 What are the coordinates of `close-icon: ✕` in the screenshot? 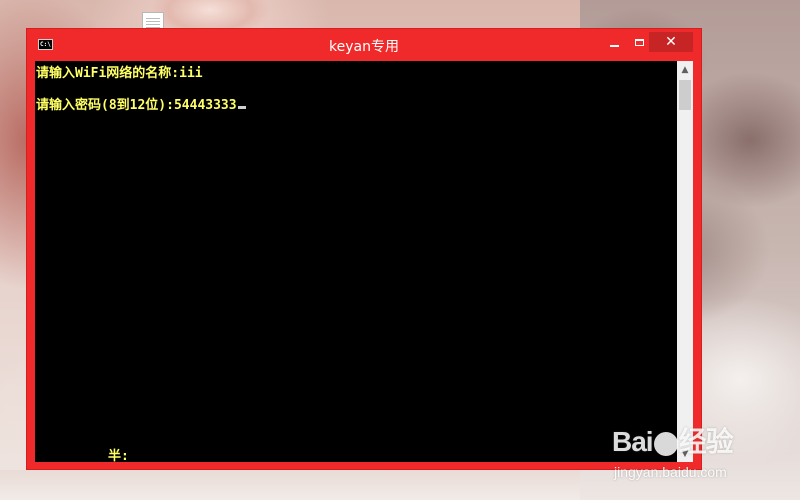 It's located at (671, 42).